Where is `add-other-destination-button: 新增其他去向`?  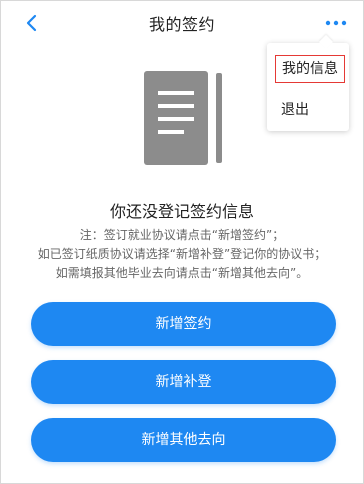
add-other-destination-button: 新增其他去向 is located at coordinates (183, 440).